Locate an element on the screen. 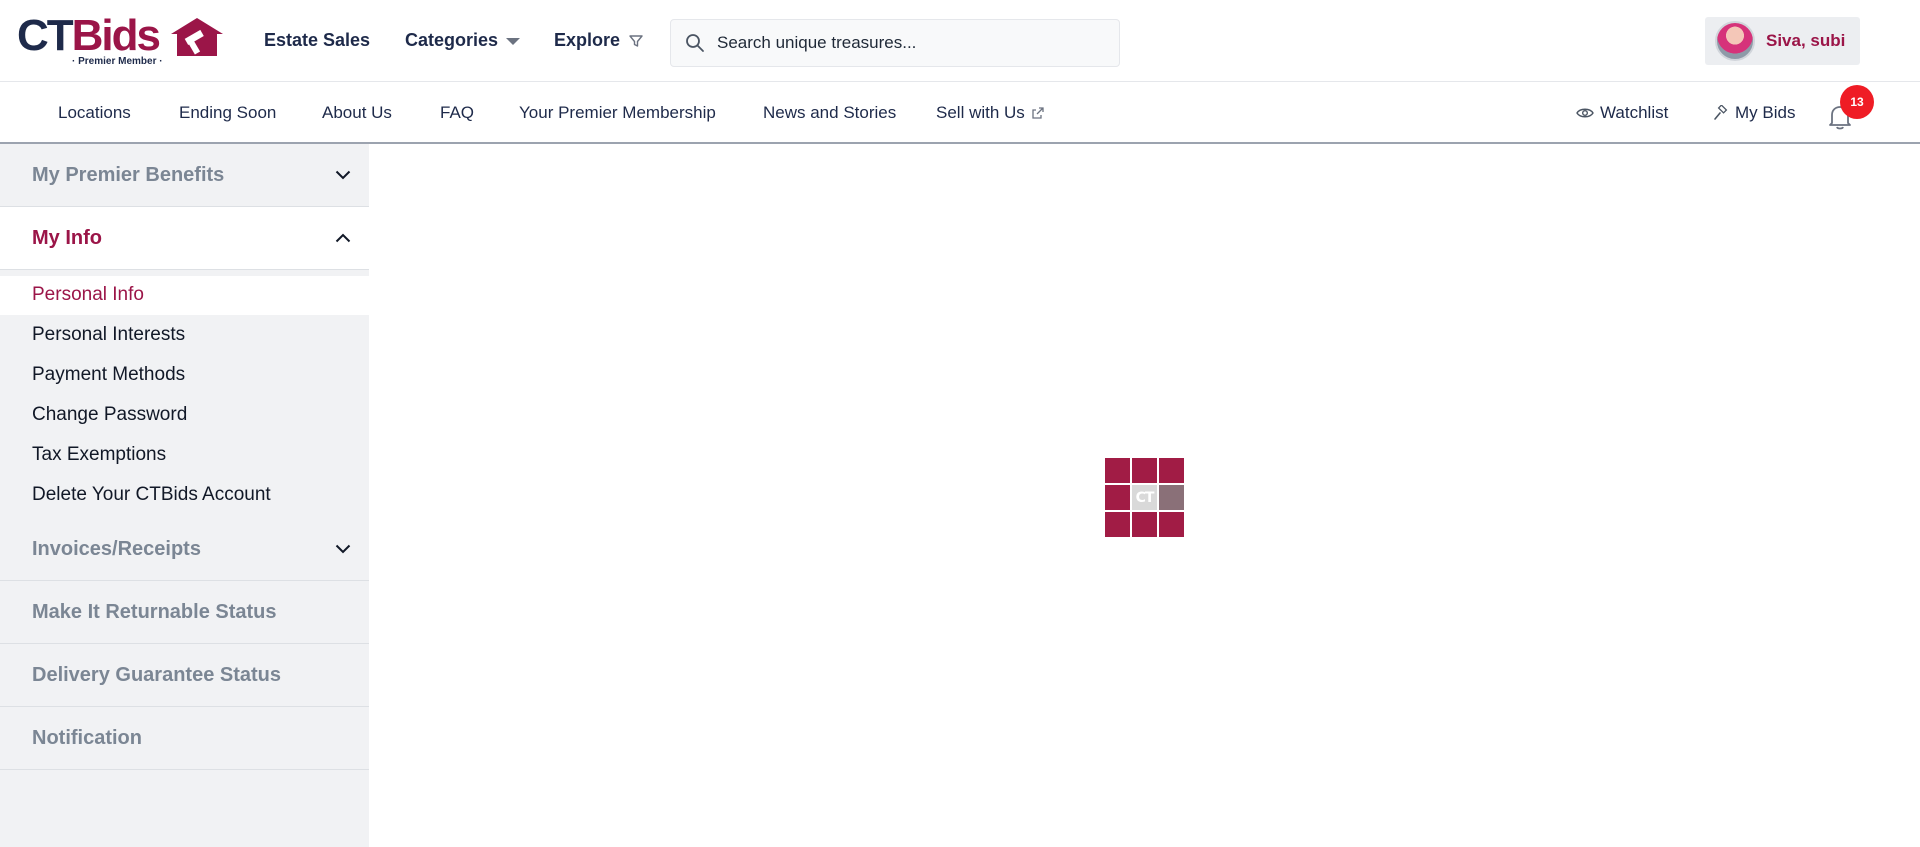 This screenshot has width=1920, height=847. section-notification: Notification is located at coordinates (184, 738).